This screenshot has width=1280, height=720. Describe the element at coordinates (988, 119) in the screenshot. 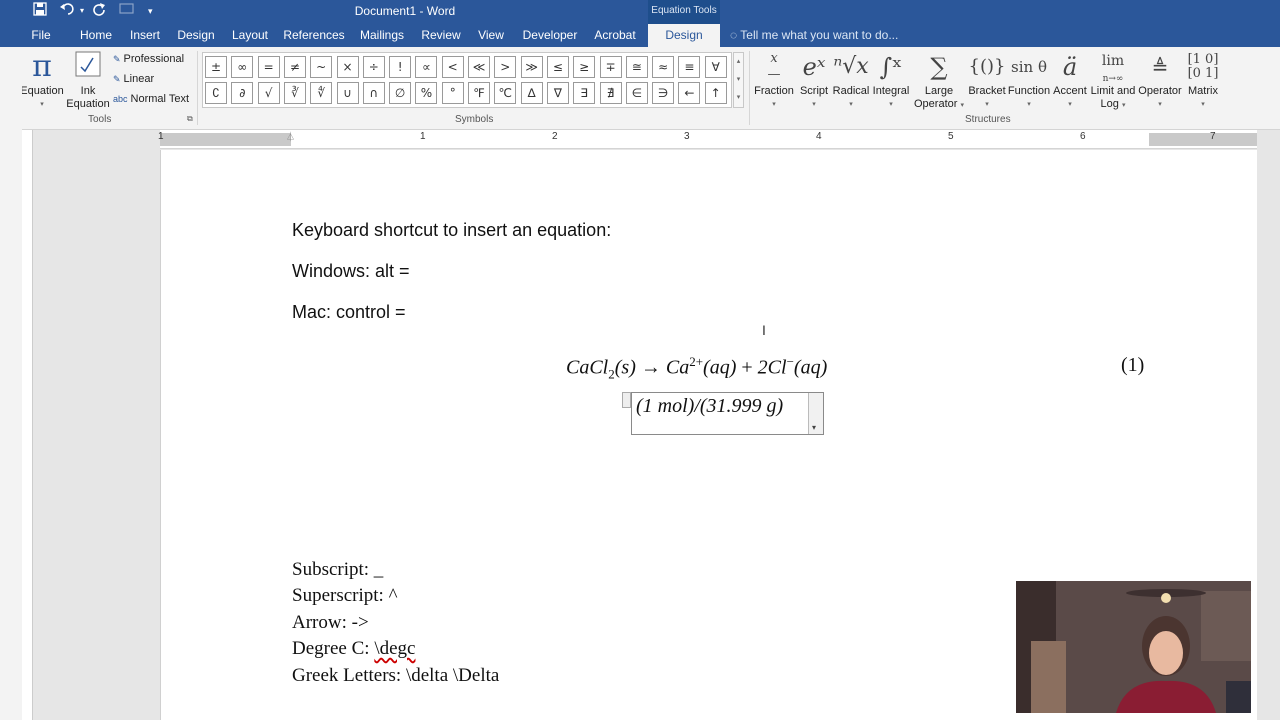

I see `structures-group-label: Structures` at that location.